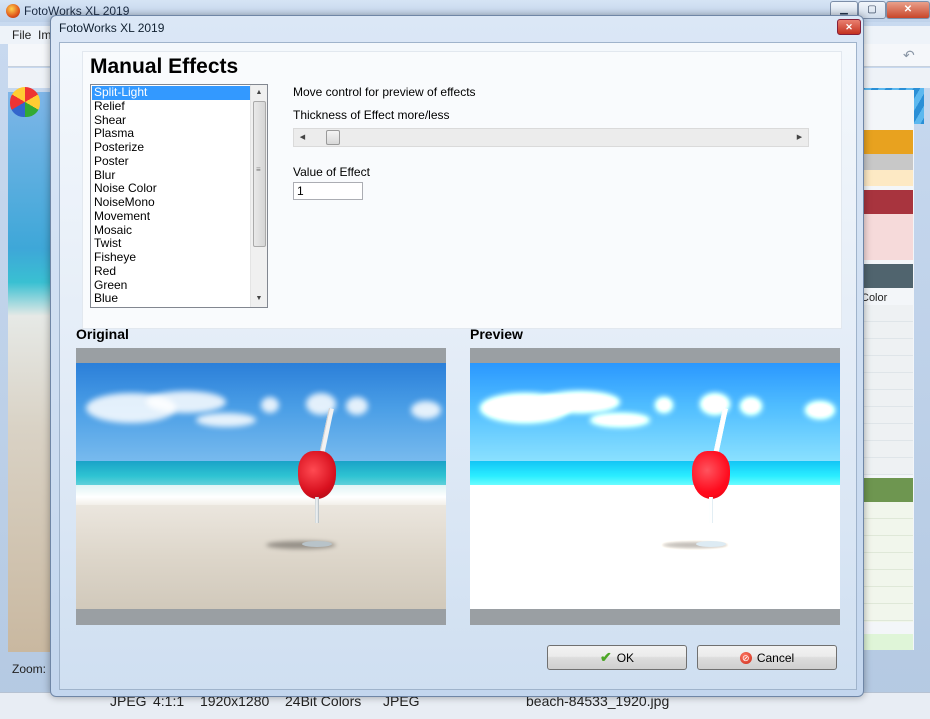 This screenshot has width=930, height=719. I want to click on list-item: Blur, so click(171, 175).